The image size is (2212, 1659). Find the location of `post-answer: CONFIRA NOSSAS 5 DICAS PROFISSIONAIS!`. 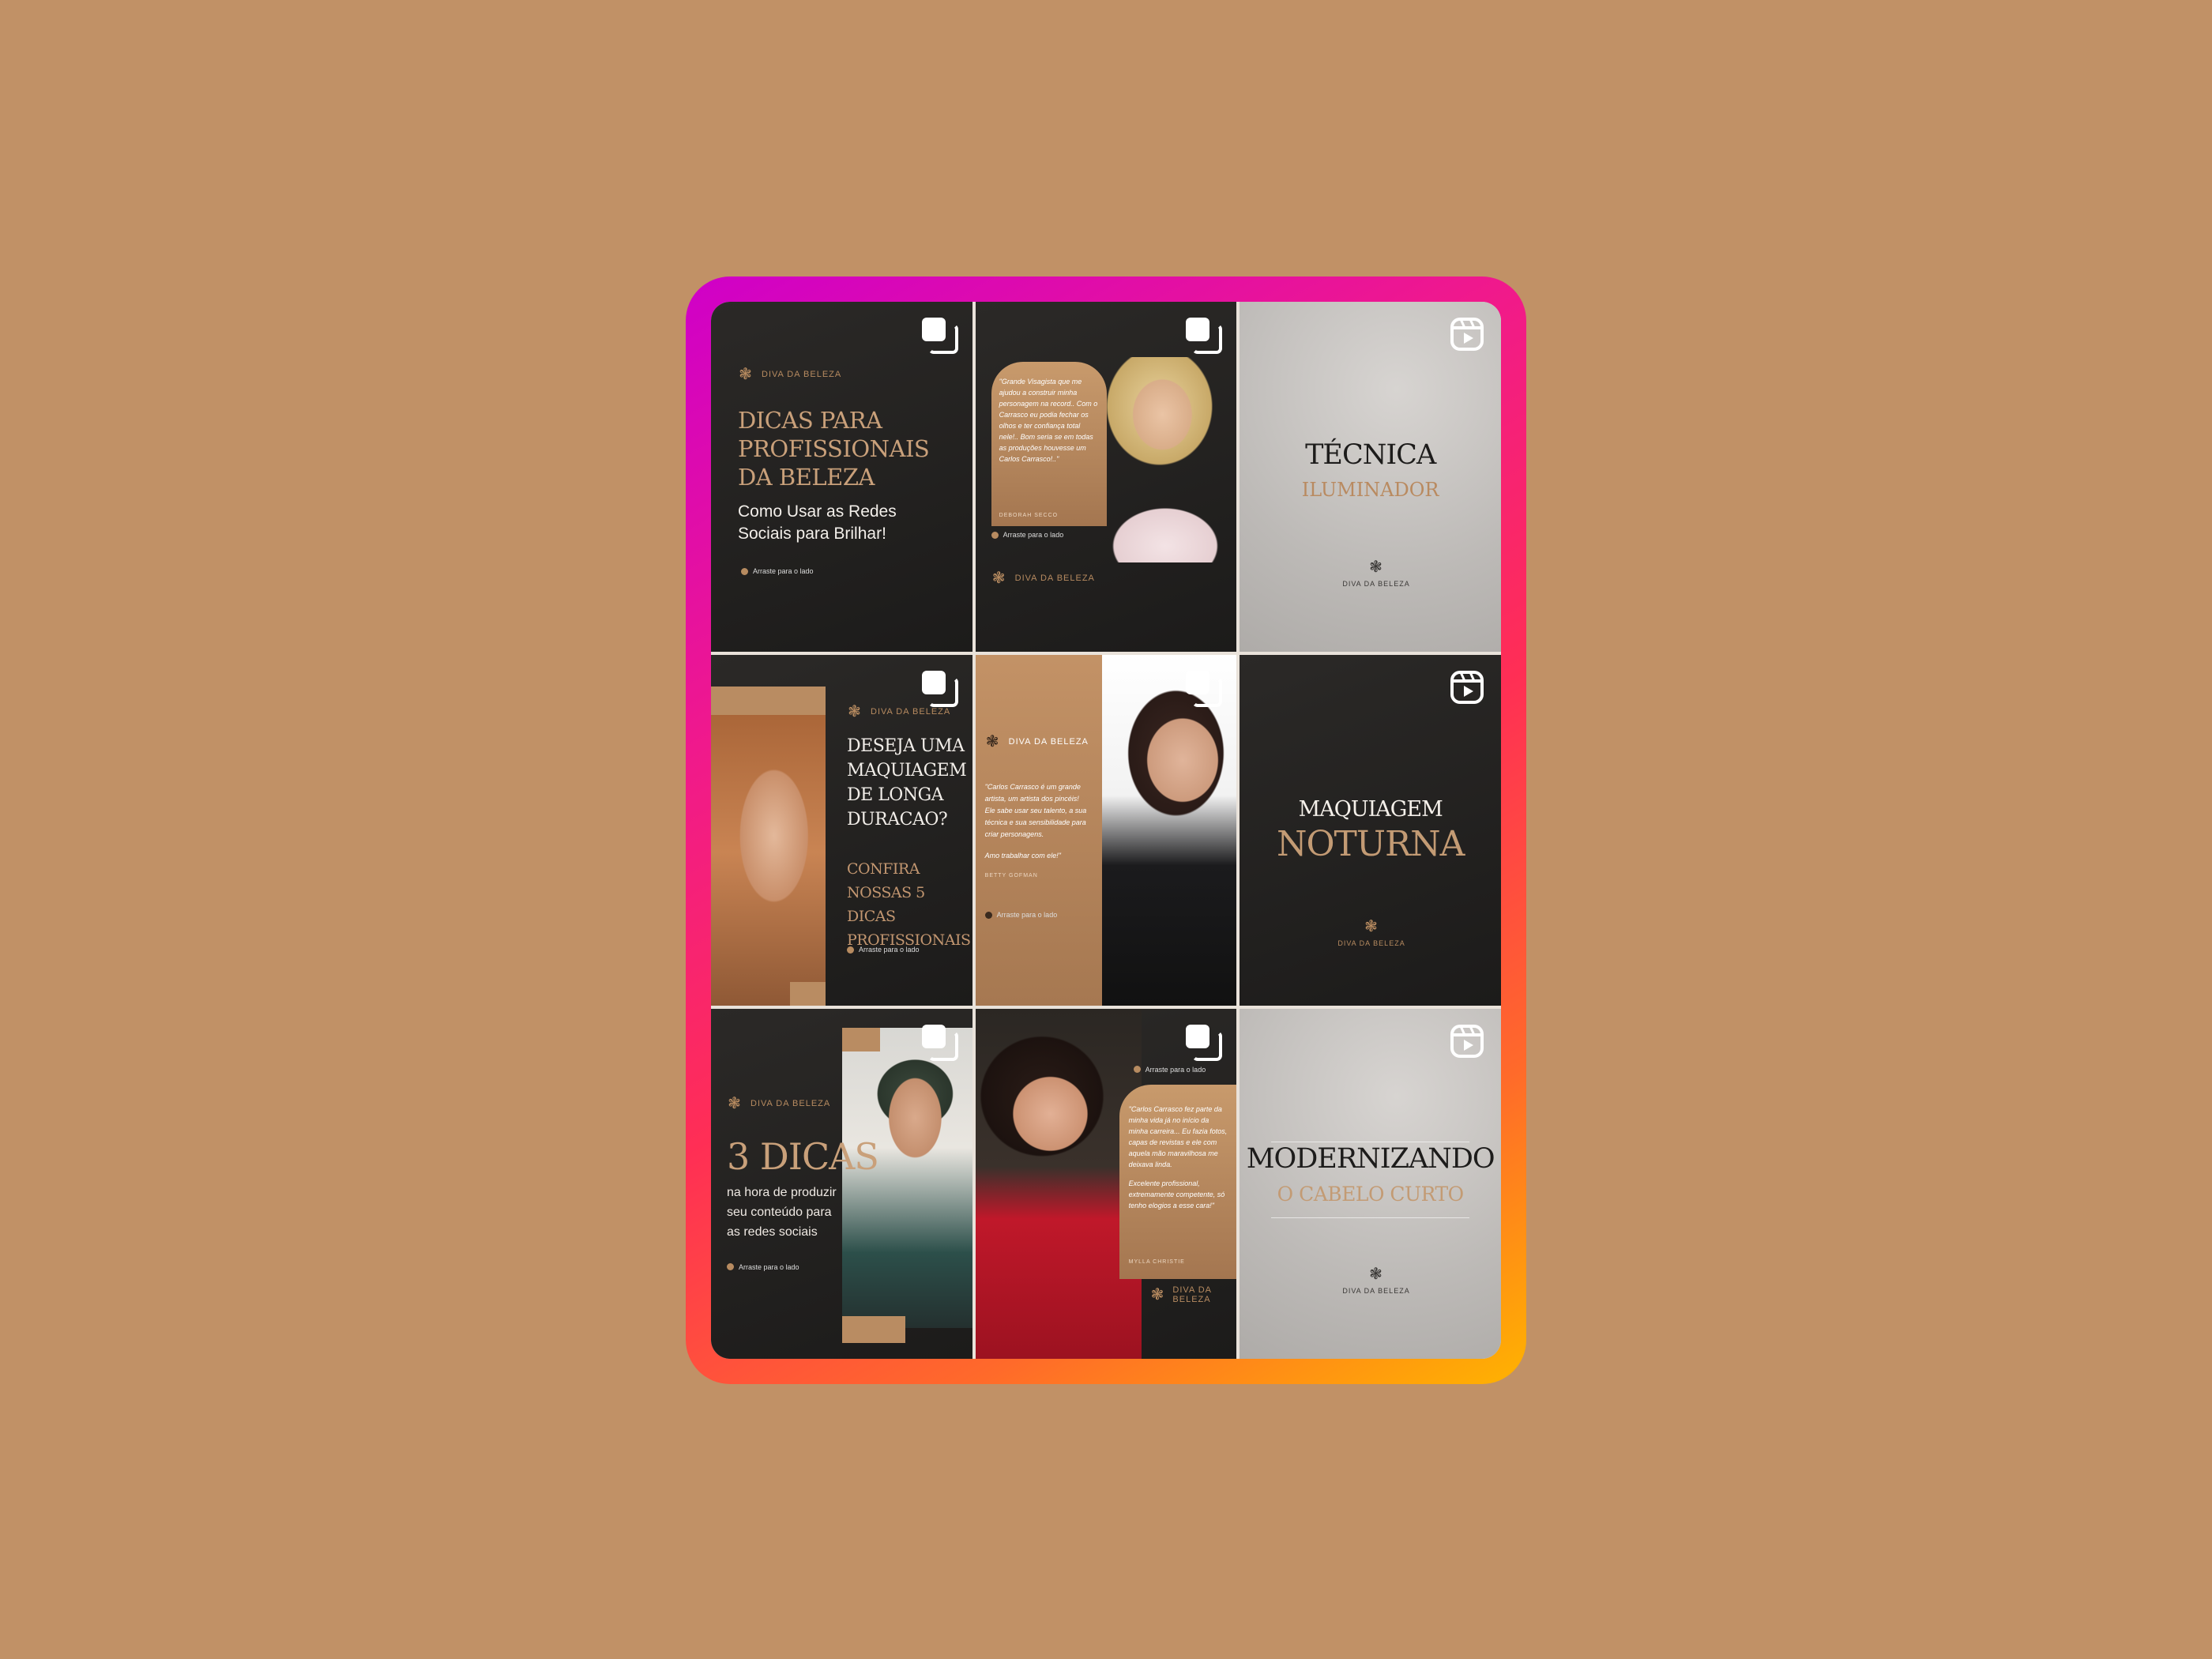

post-answer: CONFIRA NOSSAS 5 DICAS PROFISSIONAIS! is located at coordinates (909, 905).